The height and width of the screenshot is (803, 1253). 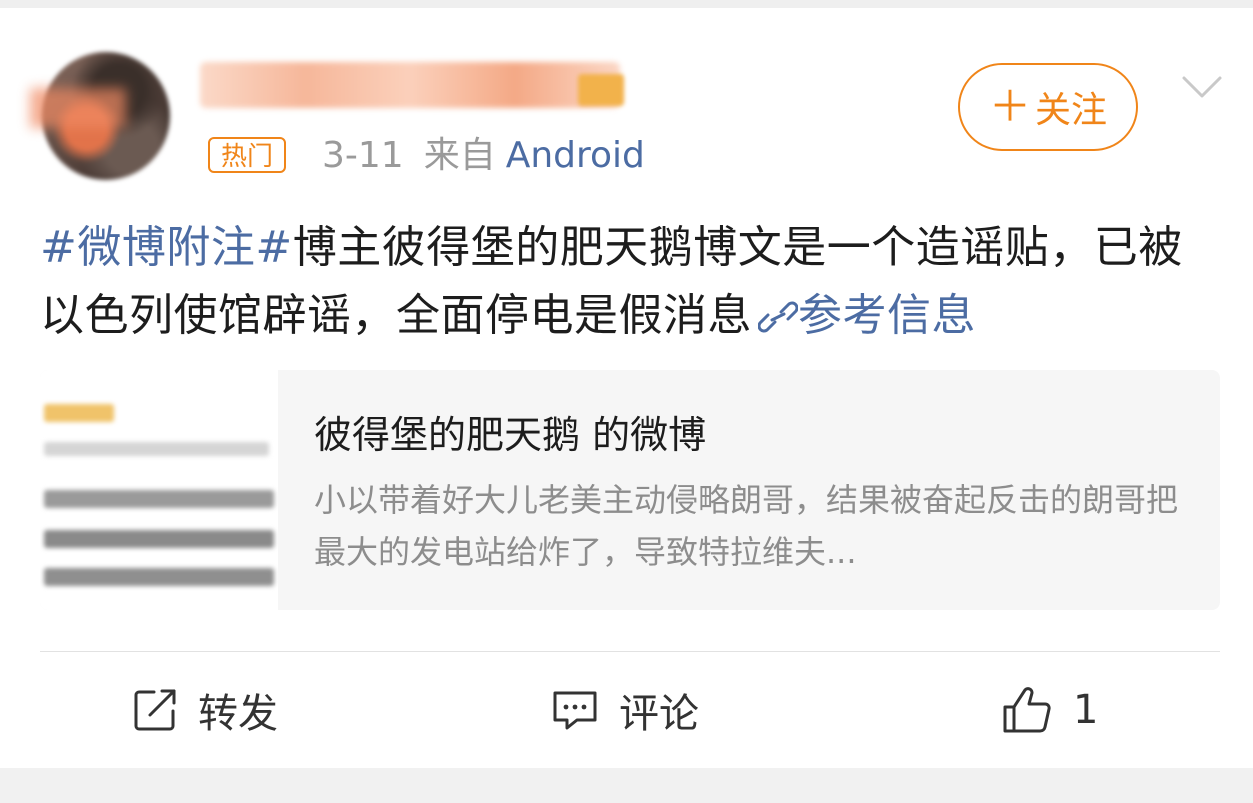 I want to click on reference-link-label: 参考信息, so click(x=887, y=315).